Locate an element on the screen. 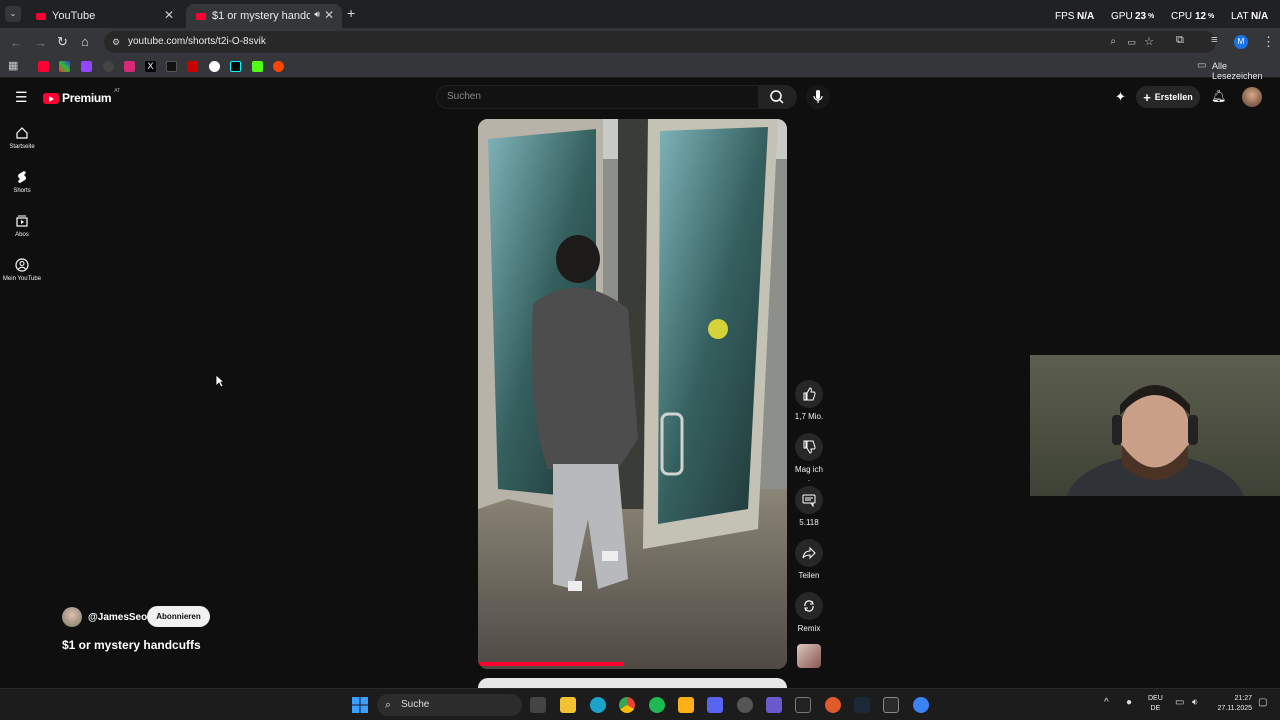 The width and height of the screenshot is (1280, 720). like-button: 1,7 Mio. is located at coordinates (809, 400).